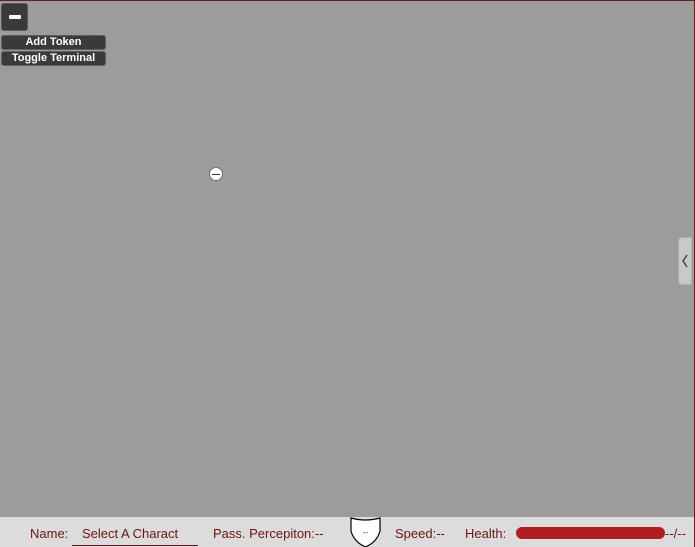 The image size is (695, 547). What do you see at coordinates (420, 533) in the screenshot?
I see `speed-label: Speed:--` at bounding box center [420, 533].